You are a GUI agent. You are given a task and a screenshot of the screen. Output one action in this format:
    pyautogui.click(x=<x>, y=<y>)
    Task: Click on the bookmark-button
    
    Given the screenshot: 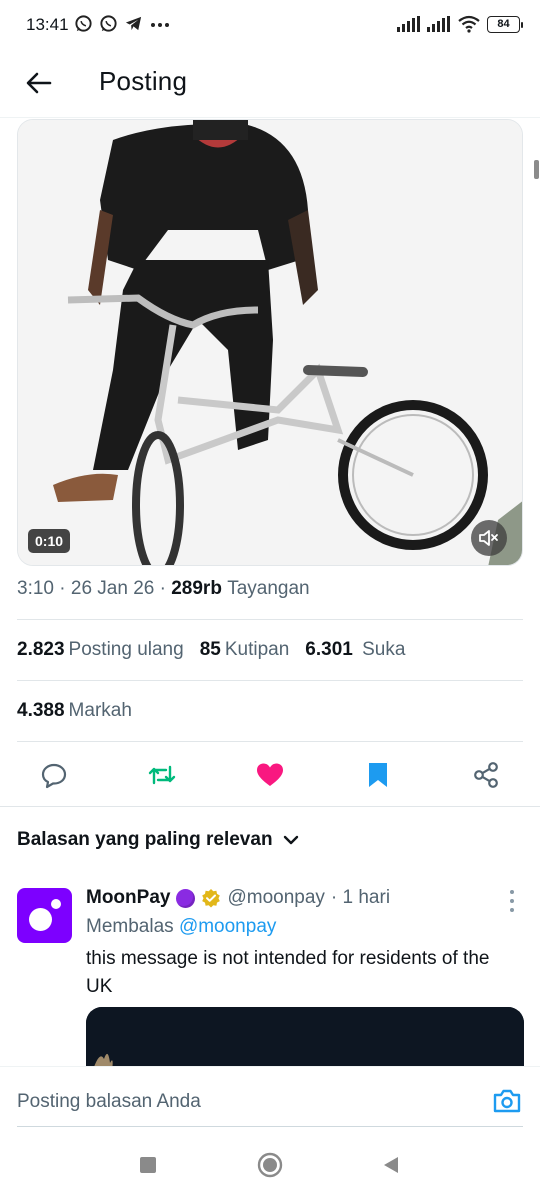 What is the action you would take?
    pyautogui.click(x=378, y=775)
    